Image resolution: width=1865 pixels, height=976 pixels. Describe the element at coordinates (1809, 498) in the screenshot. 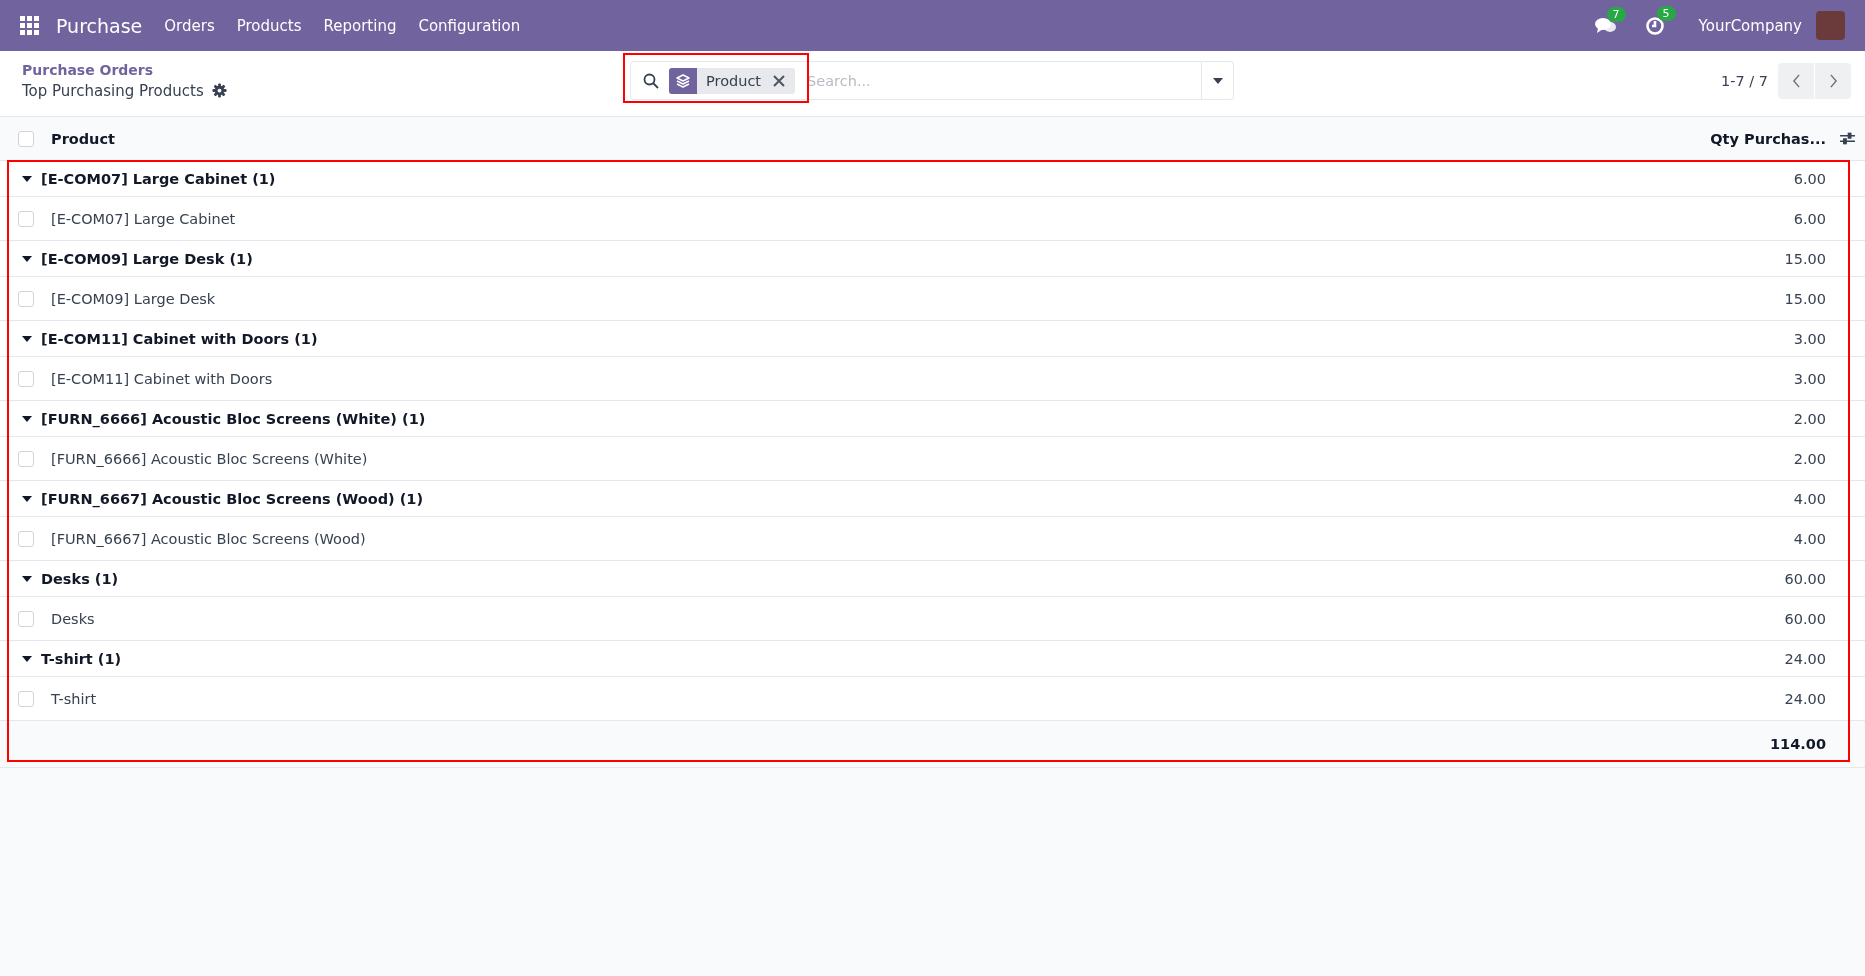

I see `group-total: 4.00` at that location.